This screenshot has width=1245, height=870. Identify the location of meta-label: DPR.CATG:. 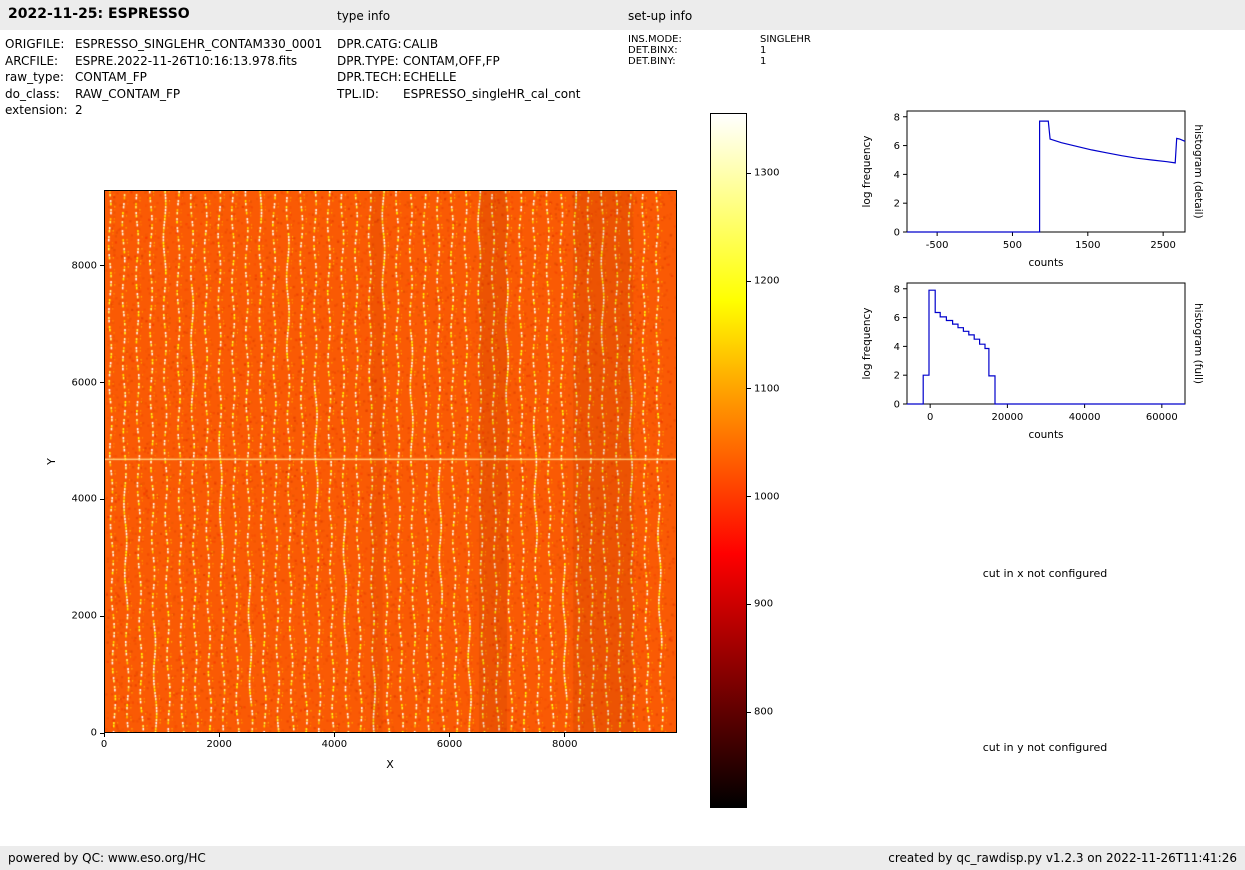
(369, 44).